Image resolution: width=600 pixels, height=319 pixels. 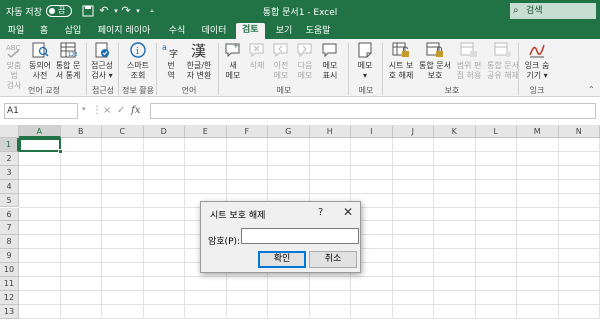 I want to click on smart-lookup-button: i 스마트 조회, so click(x=138, y=61).